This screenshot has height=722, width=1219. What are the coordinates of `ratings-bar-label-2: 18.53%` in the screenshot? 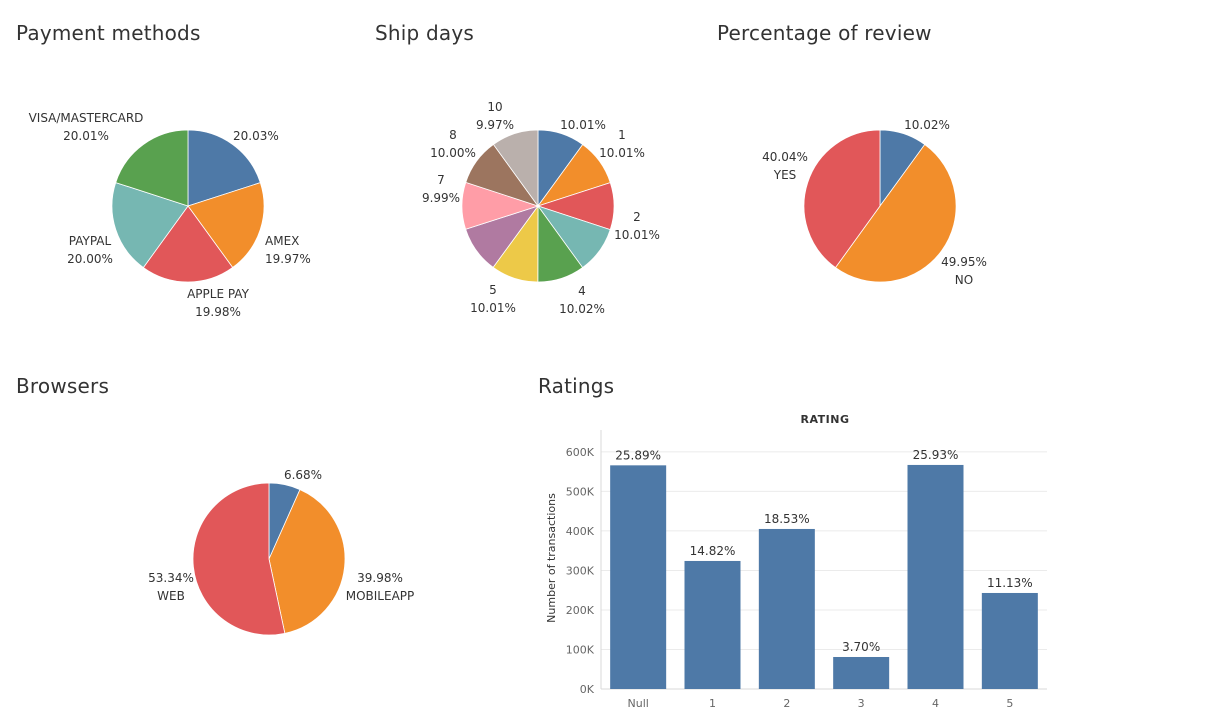 It's located at (787, 519).